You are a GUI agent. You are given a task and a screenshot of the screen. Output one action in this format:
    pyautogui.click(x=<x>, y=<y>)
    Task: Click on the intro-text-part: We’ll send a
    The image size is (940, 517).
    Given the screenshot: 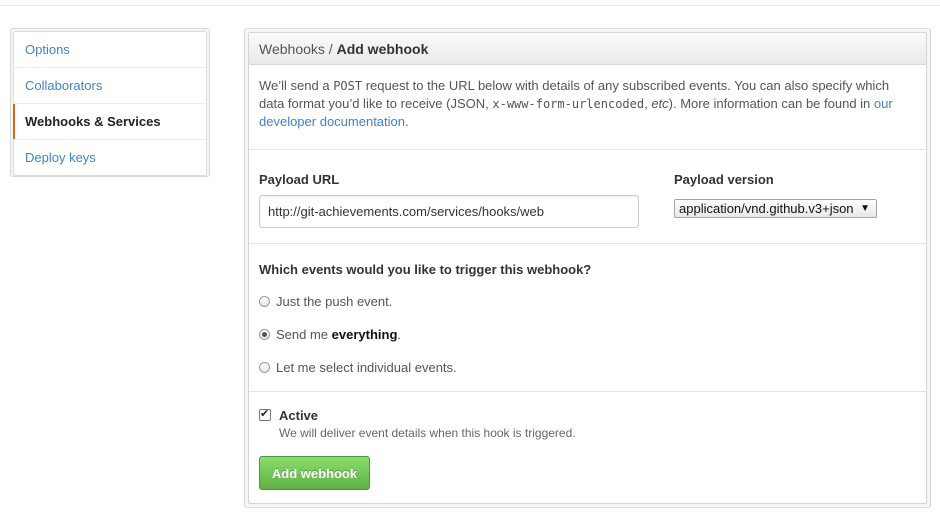 What is the action you would take?
    pyautogui.click(x=296, y=85)
    